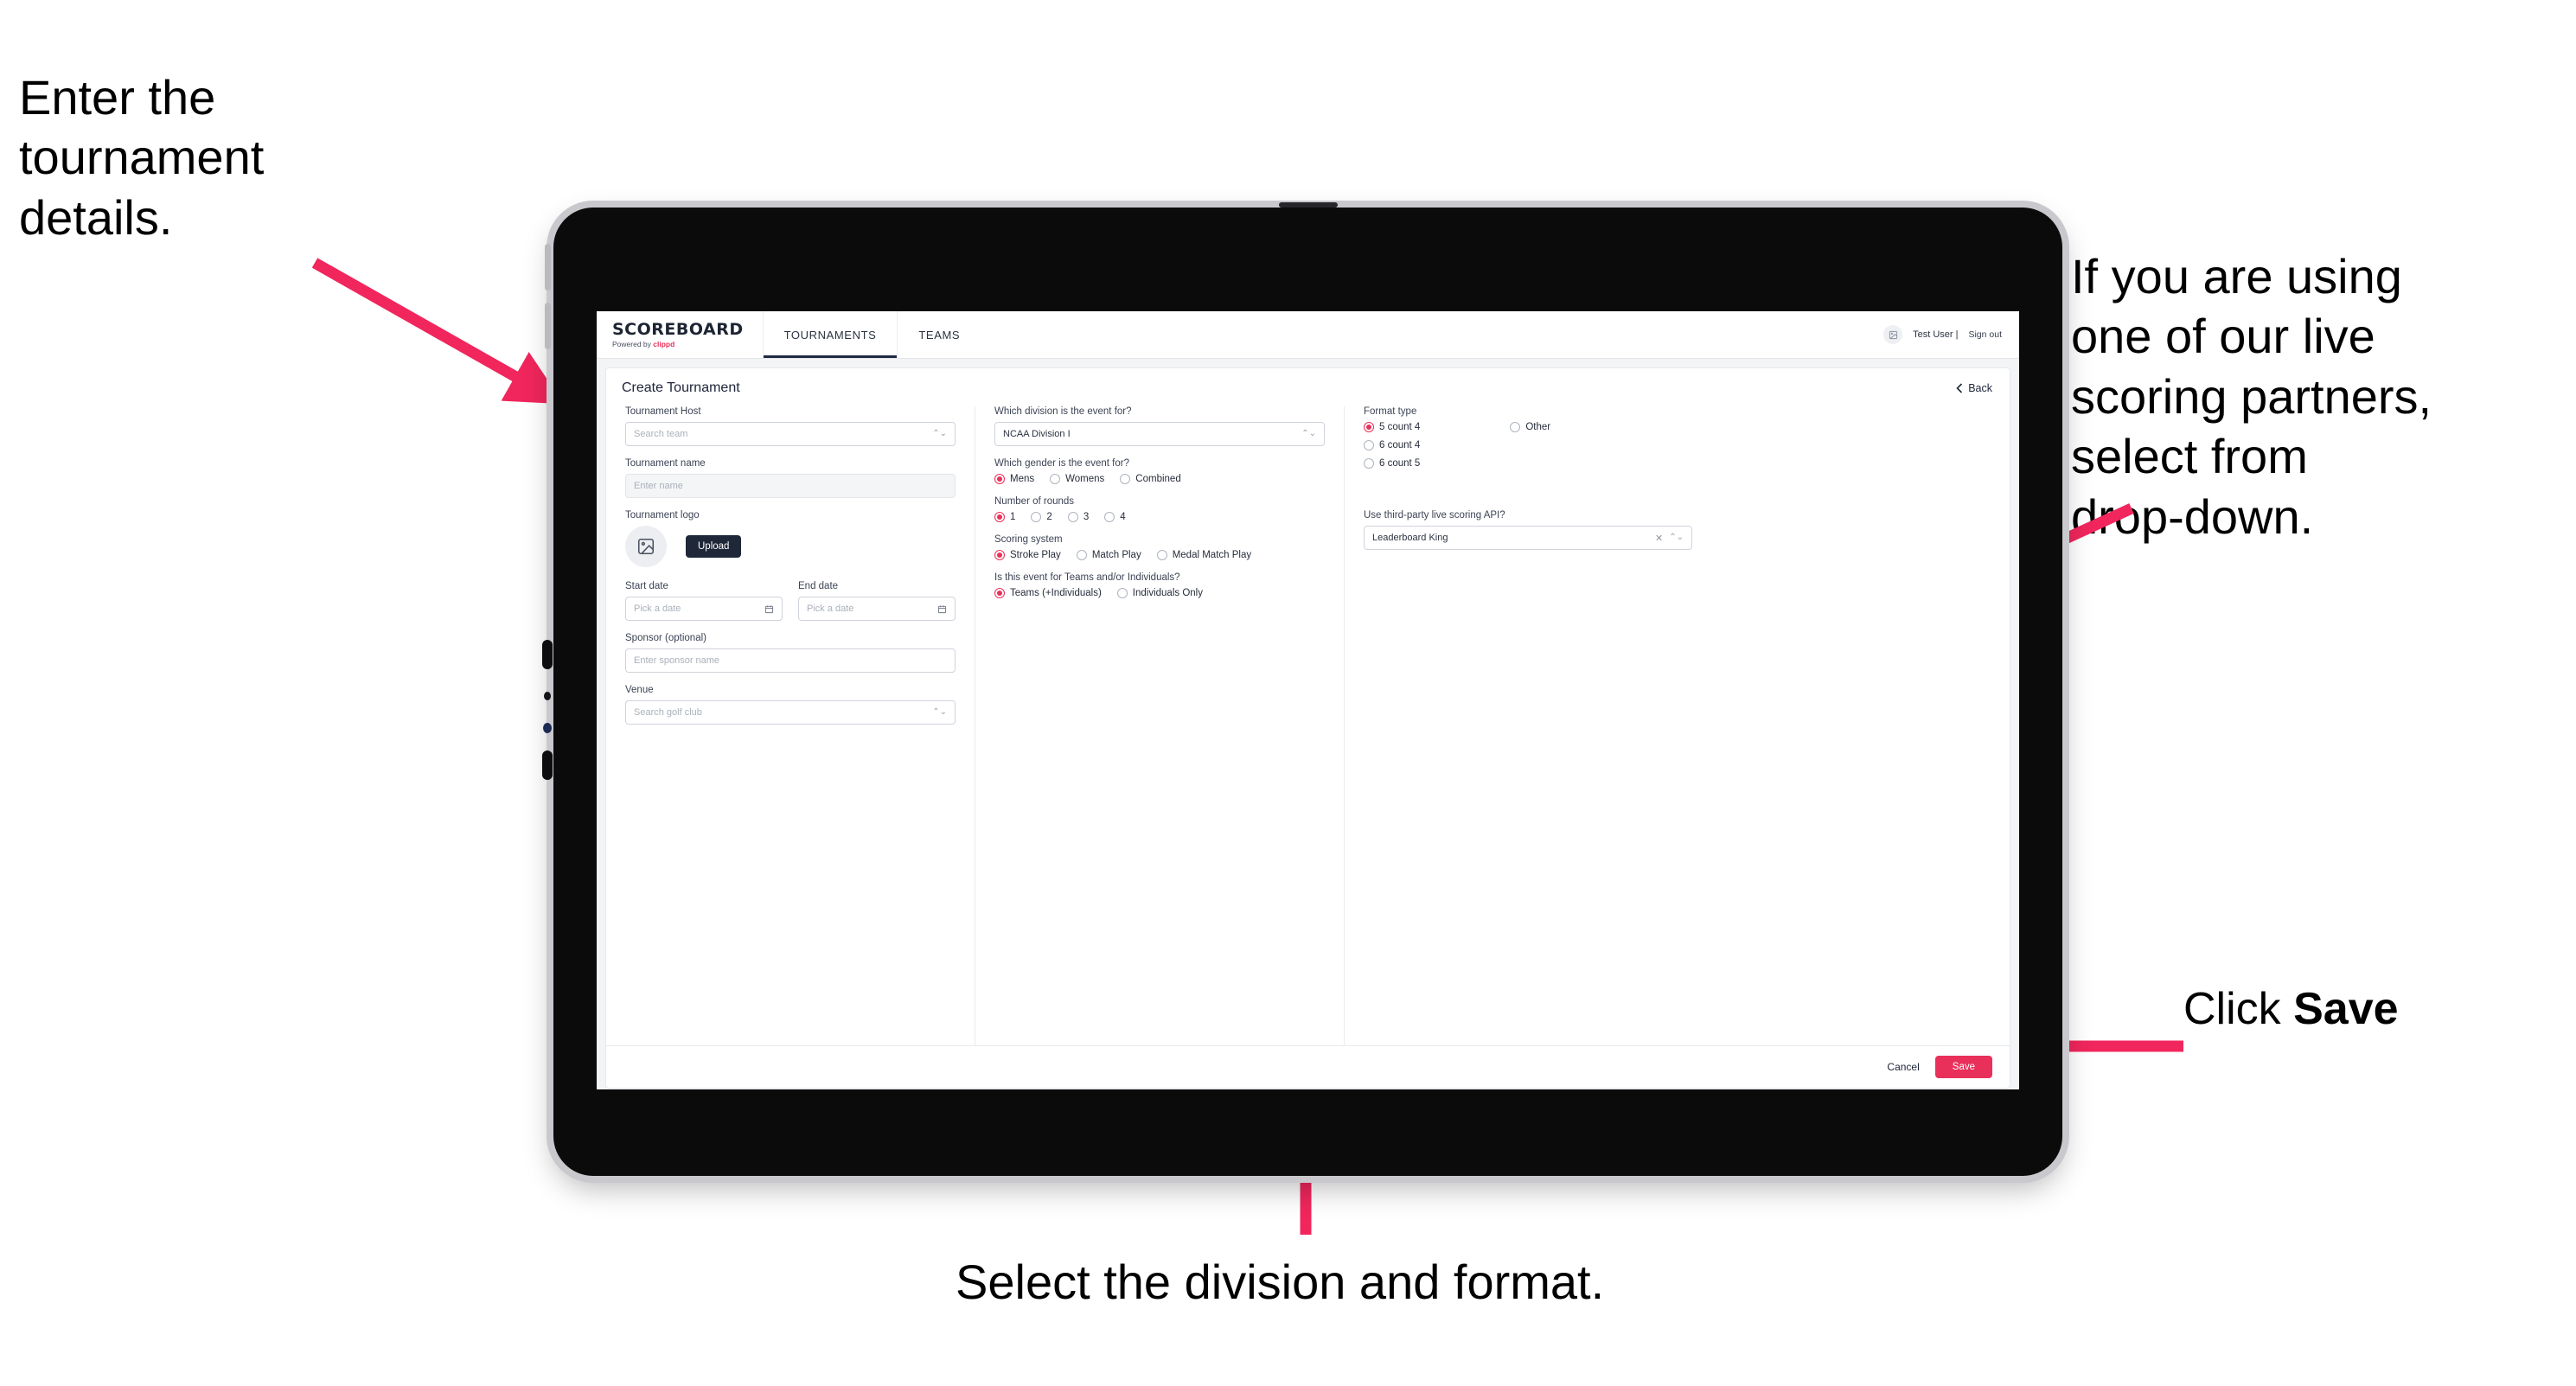 Image resolution: width=2576 pixels, height=1386 pixels. What do you see at coordinates (1308, 433) in the screenshot?
I see `chevron-updown-icon: ⌃⌄` at bounding box center [1308, 433].